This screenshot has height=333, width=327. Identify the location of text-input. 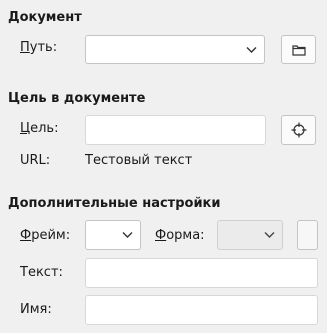
(201, 273).